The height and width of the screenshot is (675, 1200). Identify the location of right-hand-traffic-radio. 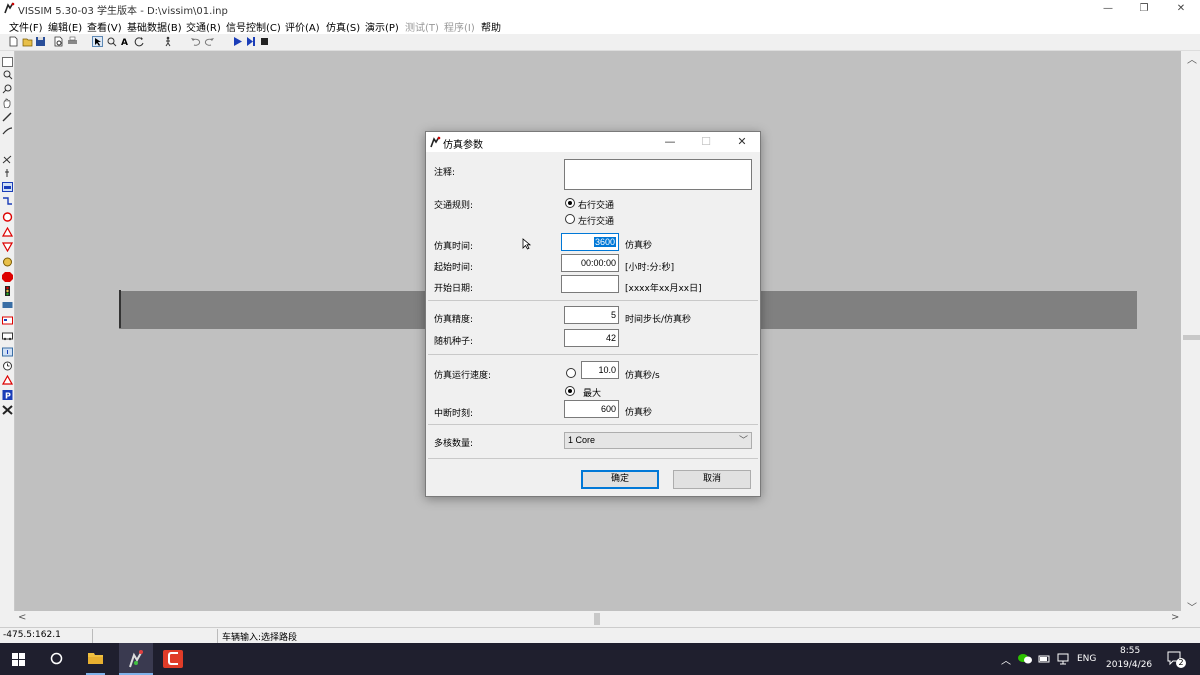
(570, 203).